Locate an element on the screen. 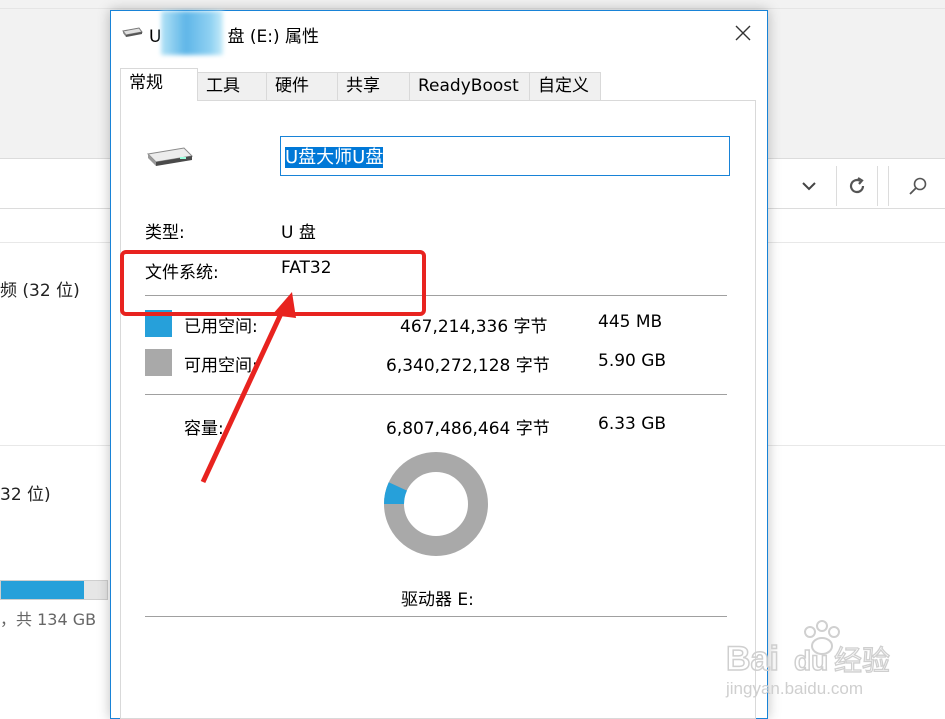 The width and height of the screenshot is (945, 719). drive-free-space-text: ，共 134 GB is located at coordinates (48, 619).